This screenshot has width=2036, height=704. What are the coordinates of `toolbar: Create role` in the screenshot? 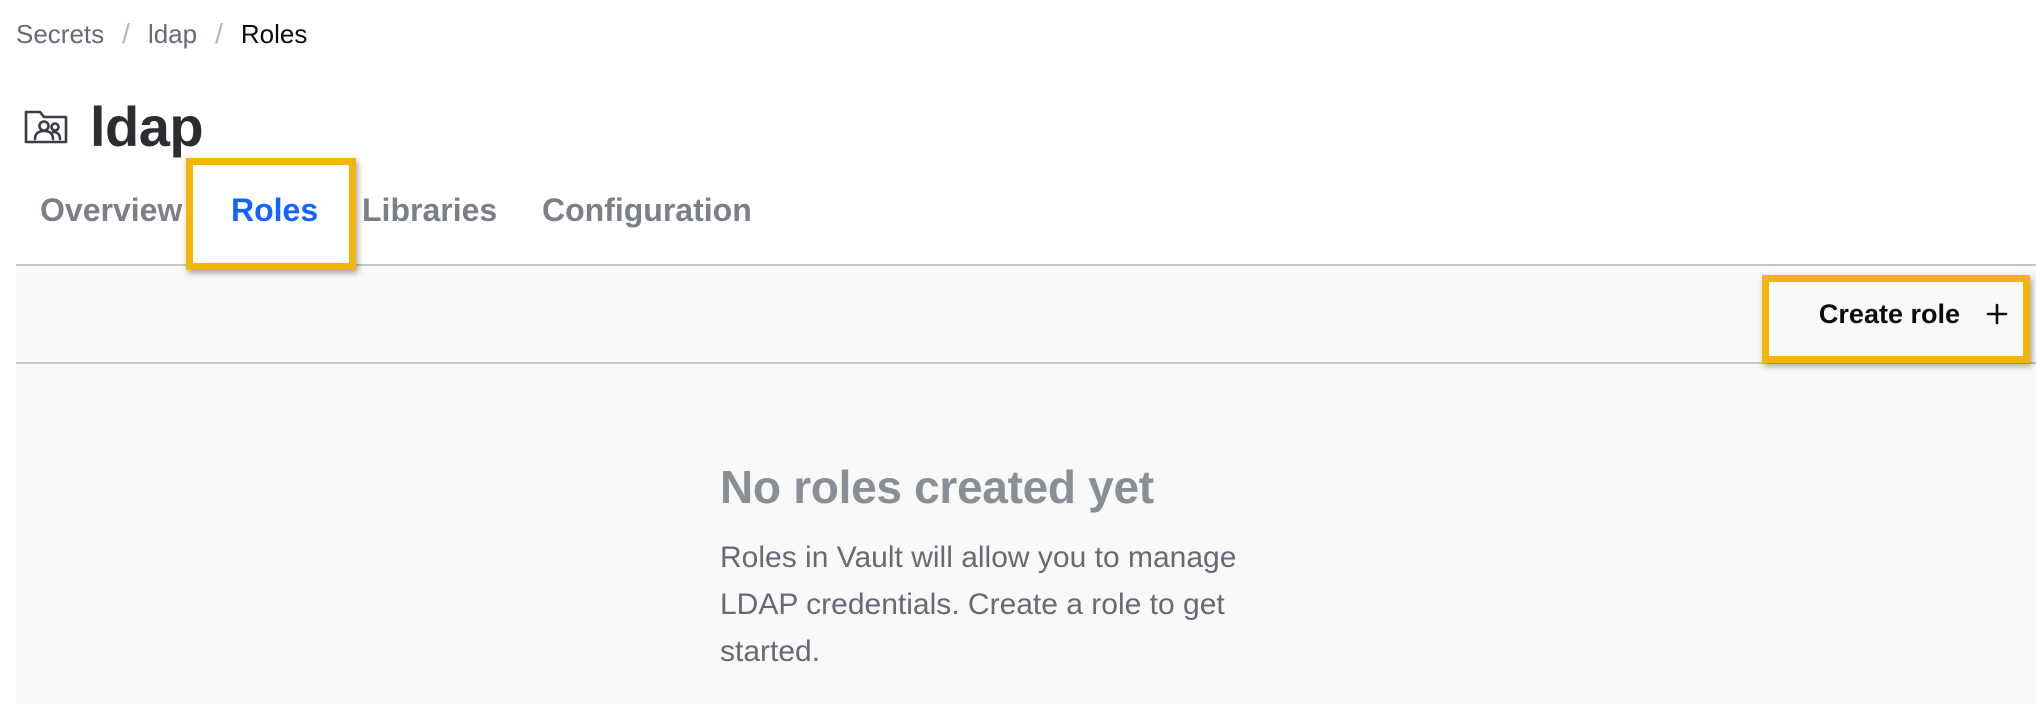 It's located at (1026, 315).